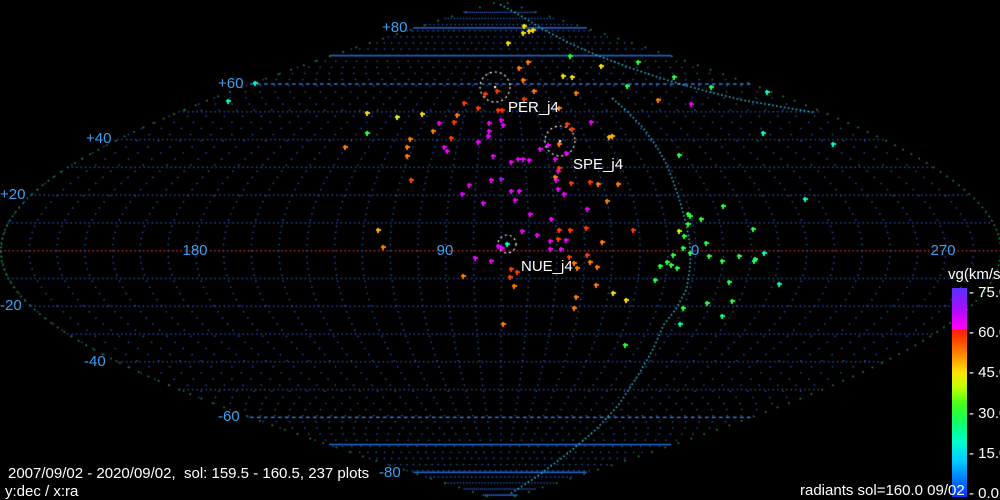 The image size is (1000, 500). Describe the element at coordinates (533, 107) in the screenshot. I see `shower-label: PER_j4` at that location.